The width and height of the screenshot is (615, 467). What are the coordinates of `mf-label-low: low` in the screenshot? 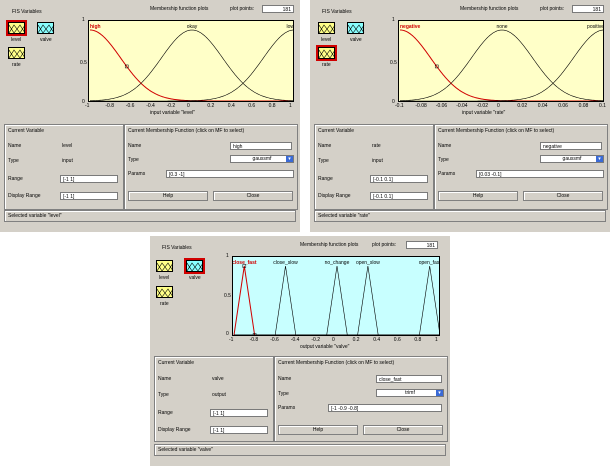 It's located at (290, 27).